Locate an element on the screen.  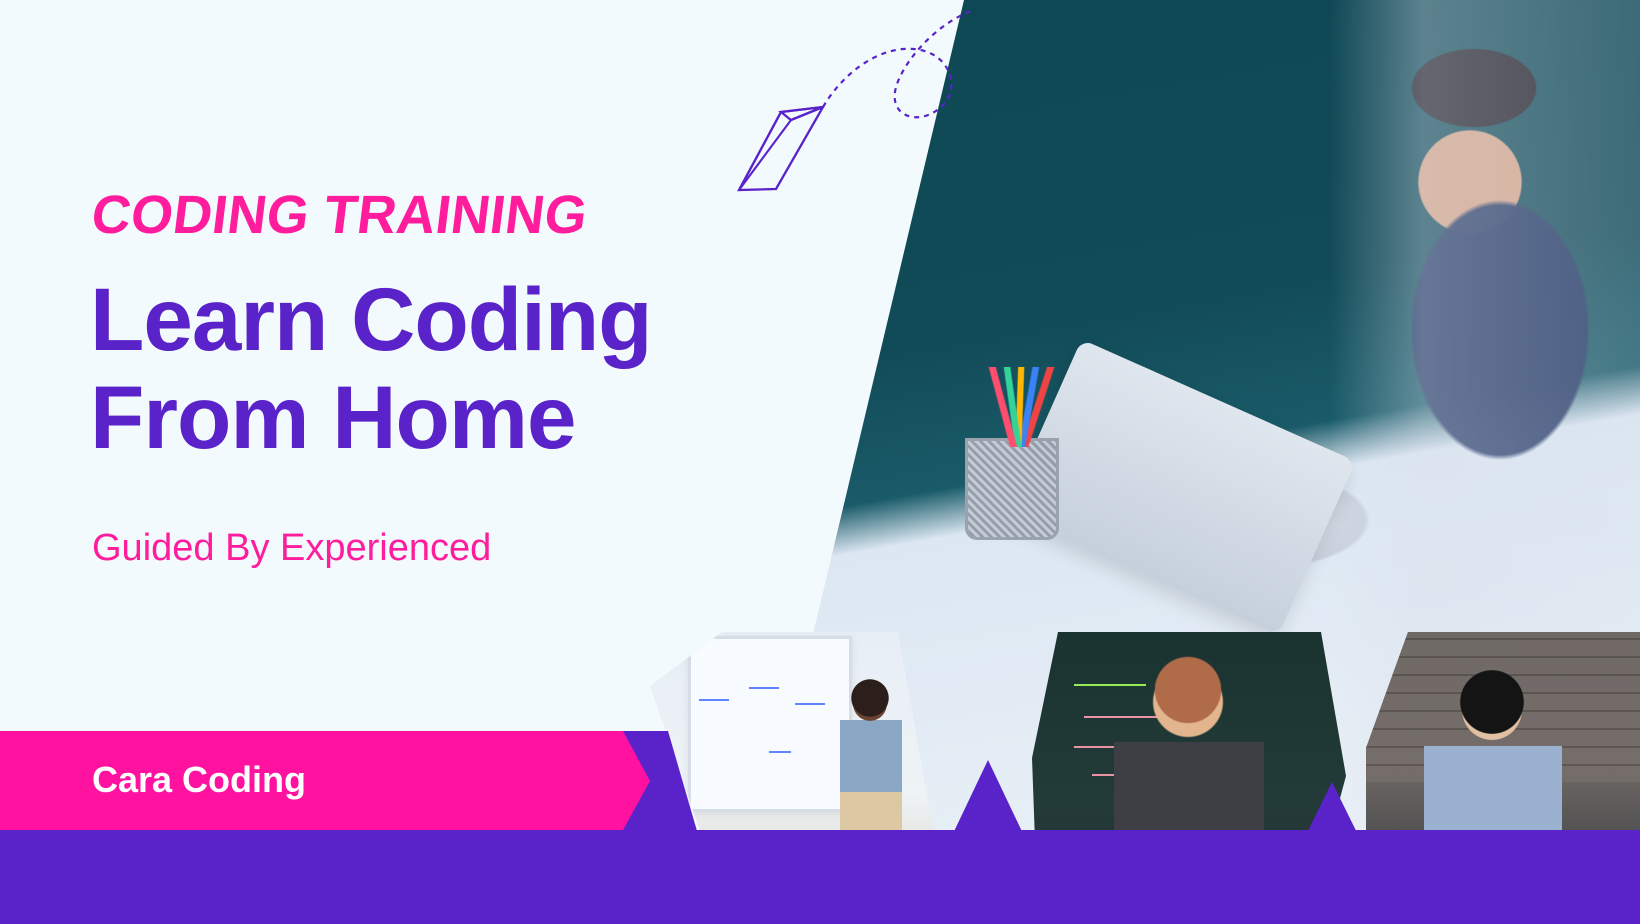
eyebrow-heading: CODING TRAINING is located at coordinates (339, 215).